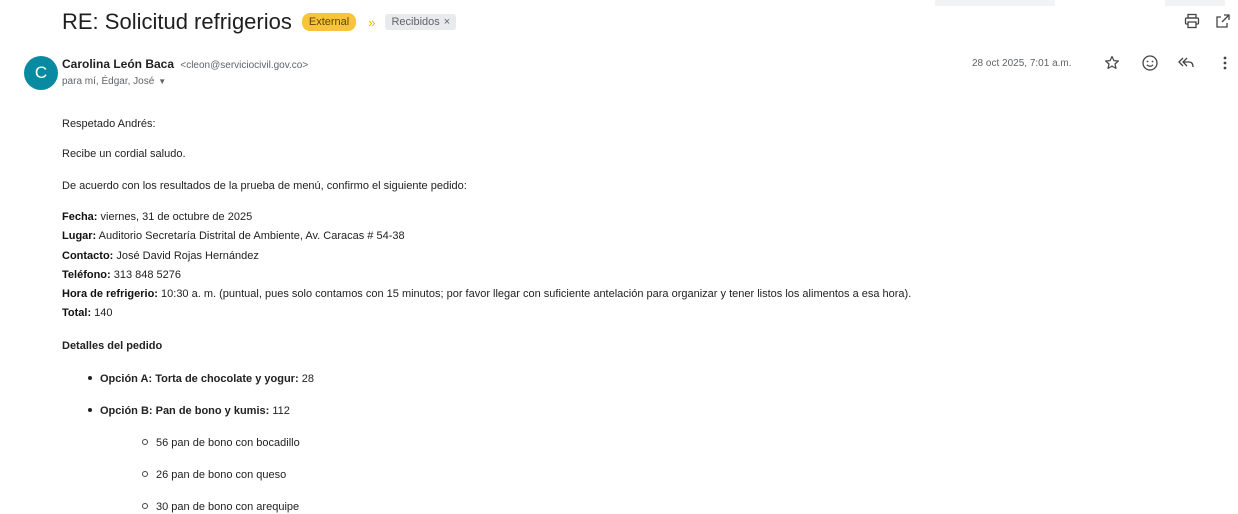 This screenshot has height=514, width=1238. Describe the element at coordinates (1112, 63) in the screenshot. I see `star-icon` at that location.